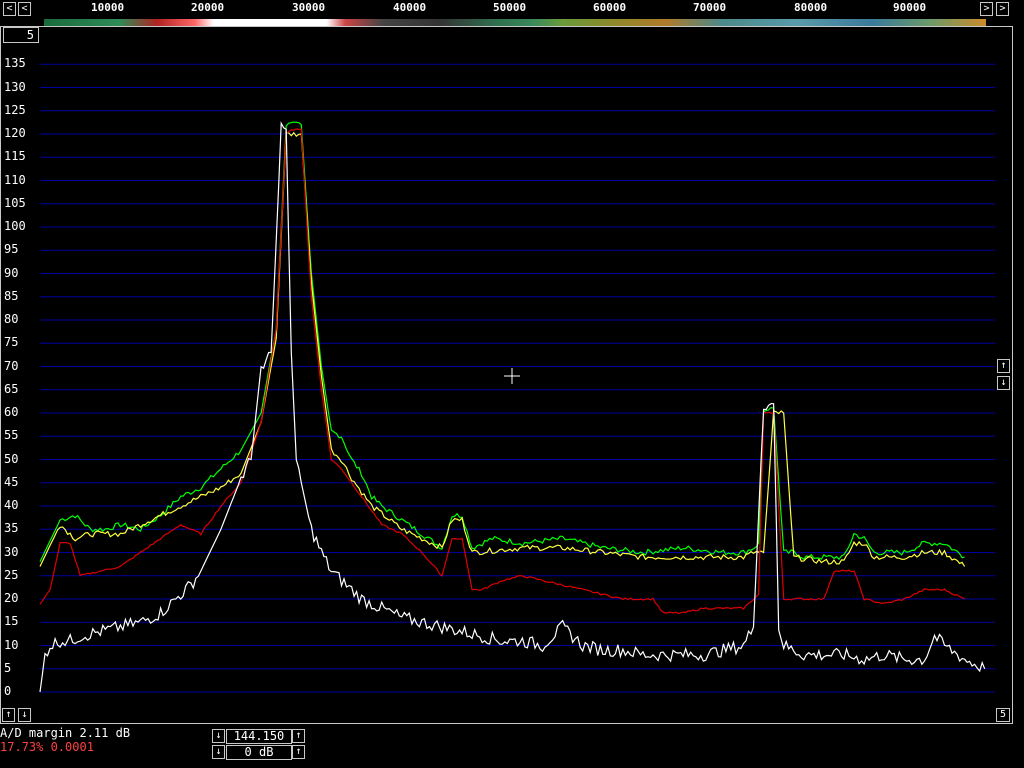 The width and height of the screenshot is (1024, 768). What do you see at coordinates (512, 376) in the screenshot?
I see `crosshair-cursor` at bounding box center [512, 376].